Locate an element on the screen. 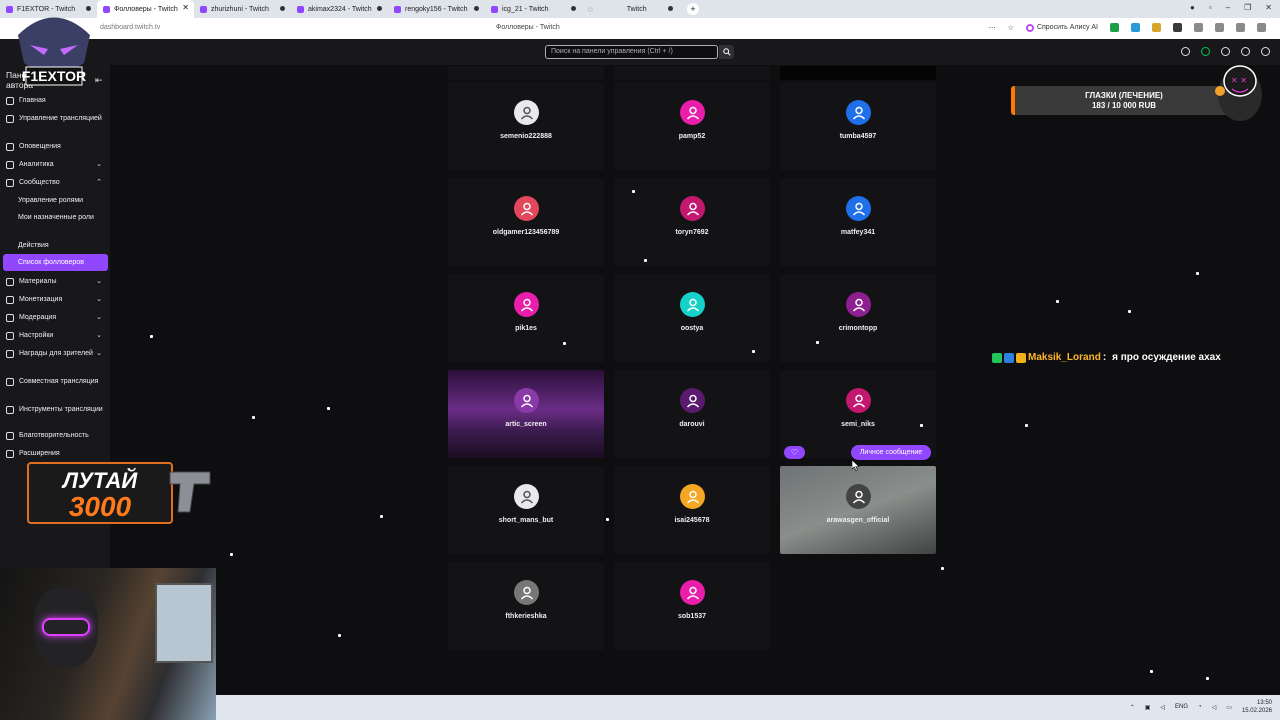 The image size is (1280, 720). search-button is located at coordinates (726, 52).